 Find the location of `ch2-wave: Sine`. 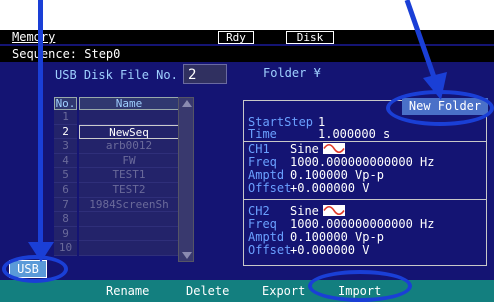

ch2-wave: Sine is located at coordinates (304, 211).